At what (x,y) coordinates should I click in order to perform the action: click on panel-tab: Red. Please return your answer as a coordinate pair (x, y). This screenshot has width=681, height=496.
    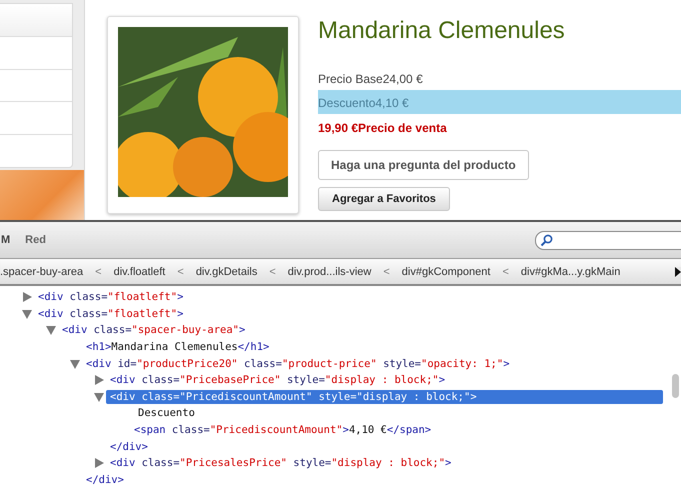
    Looking at the image, I should click on (35, 240).